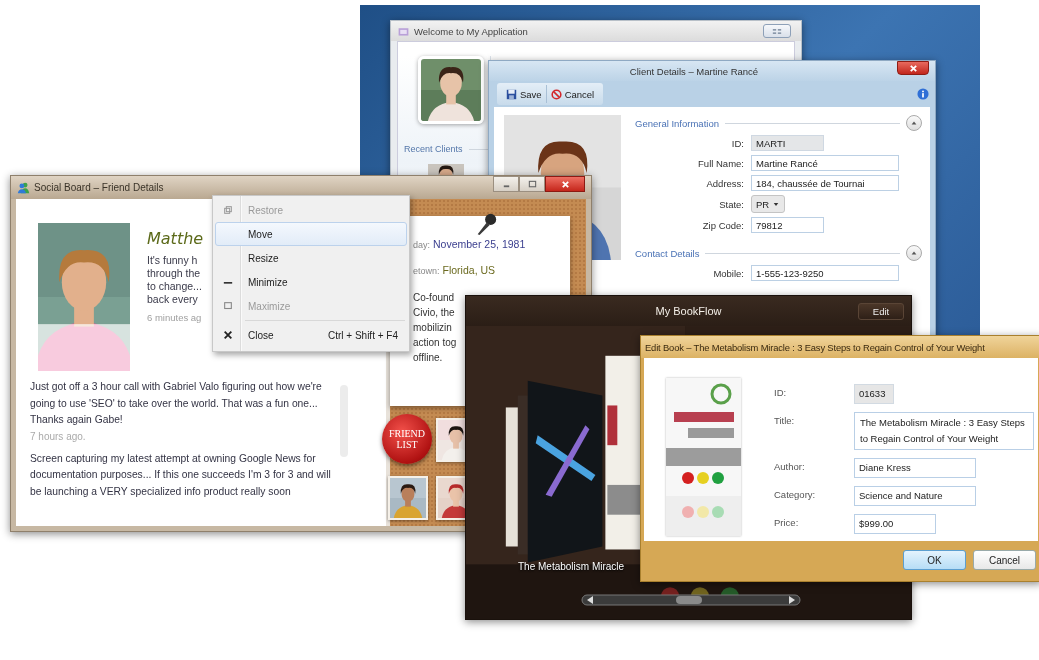  What do you see at coordinates (471, 31) in the screenshot?
I see `window-title: Welcome to My Application` at bounding box center [471, 31].